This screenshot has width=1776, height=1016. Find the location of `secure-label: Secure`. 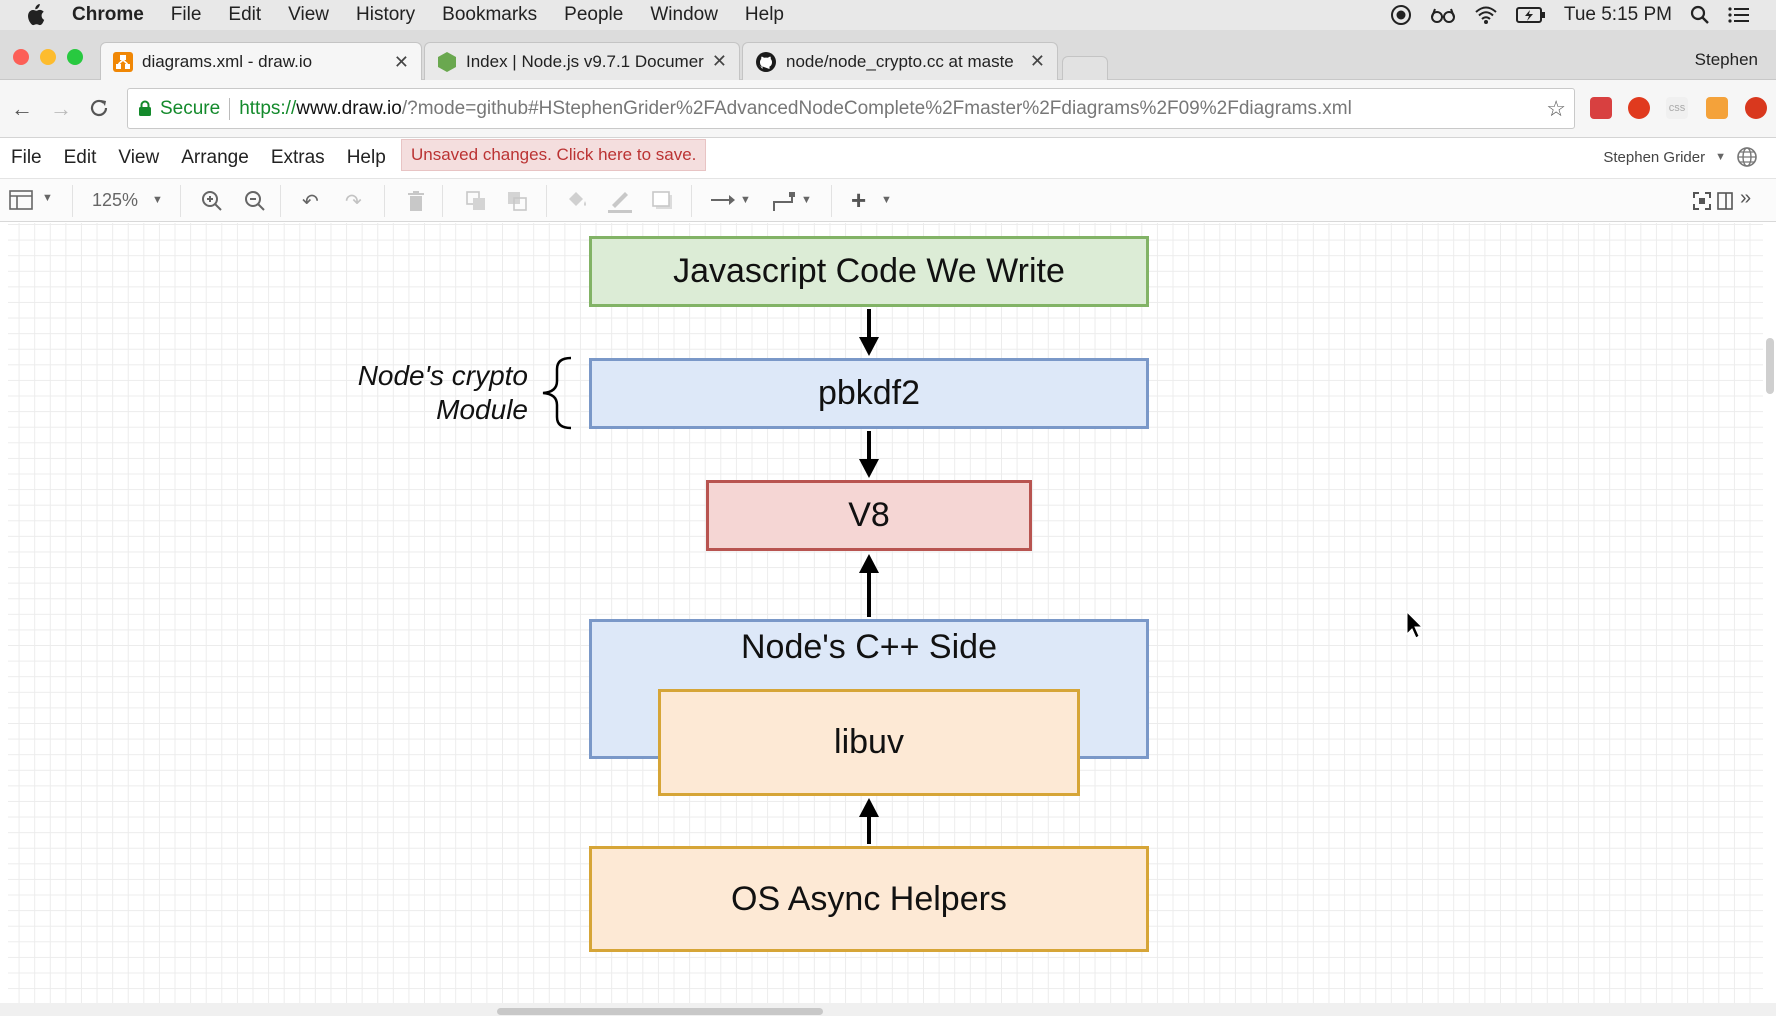

secure-label: Secure is located at coordinates (190, 108).